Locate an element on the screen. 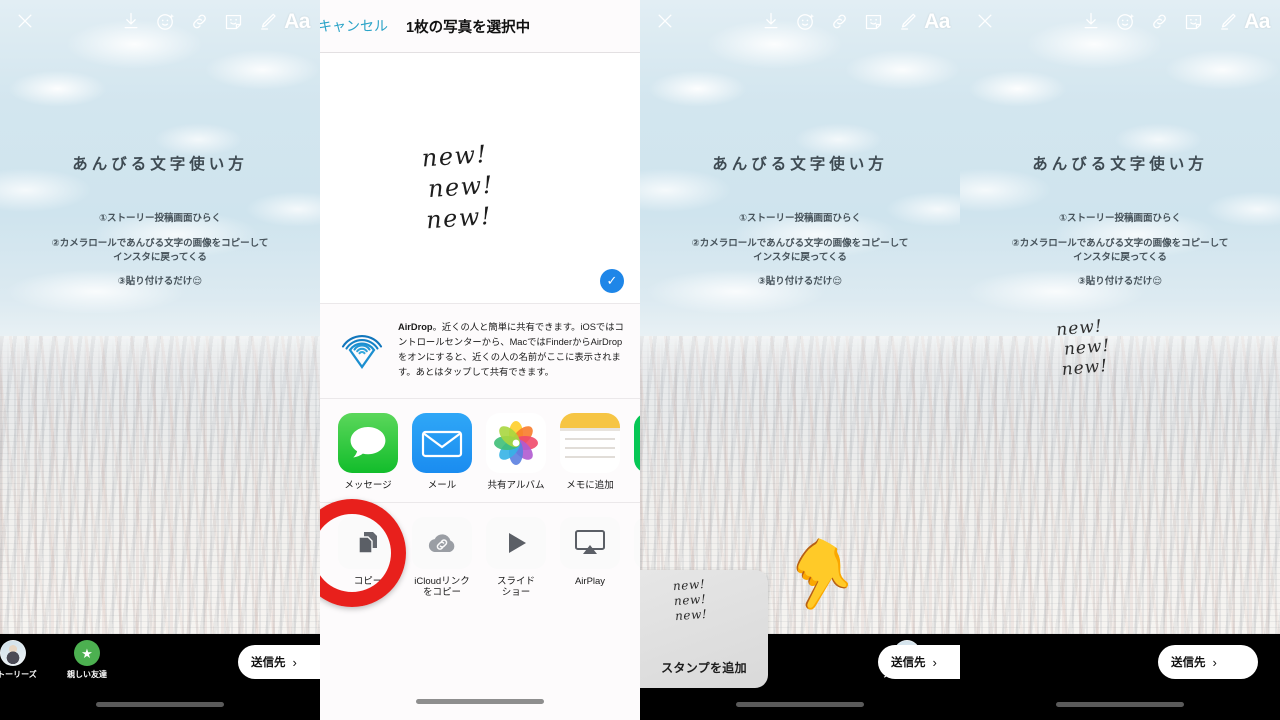  share-app-mail: メール is located at coordinates (442, 452).